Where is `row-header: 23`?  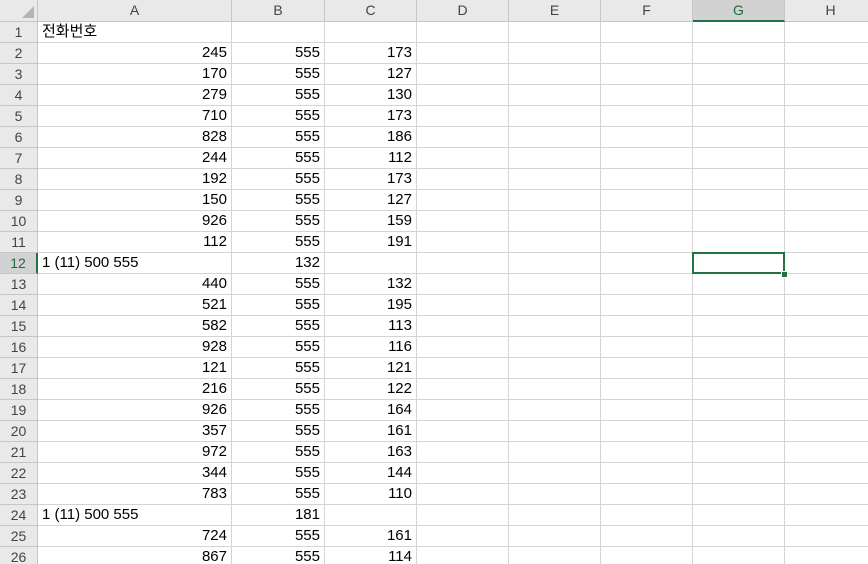
row-header: 23 is located at coordinates (19, 494).